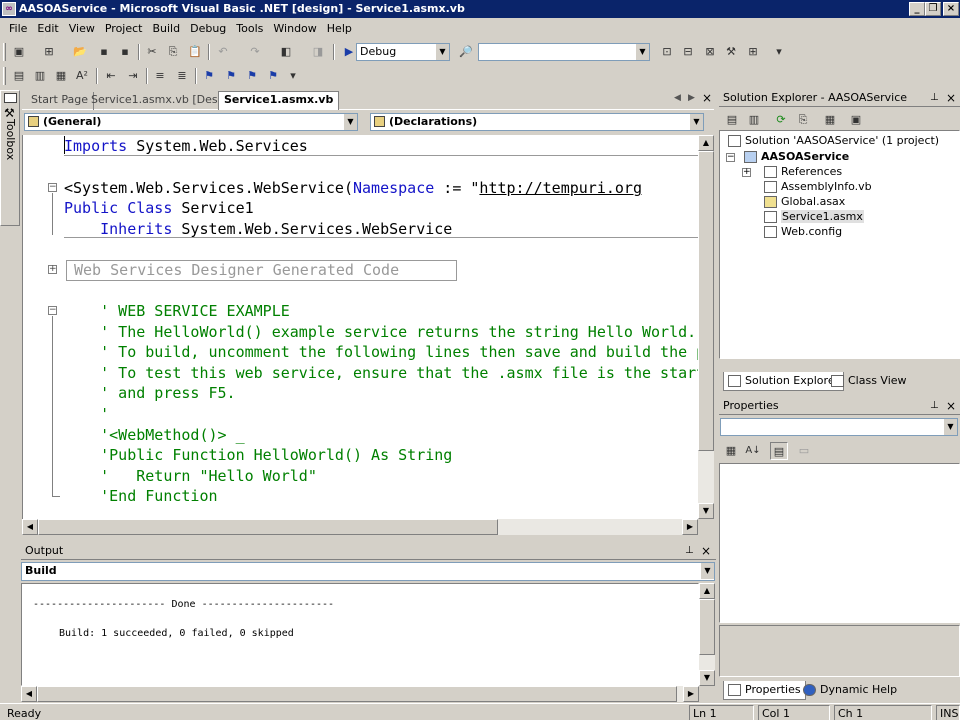 Image resolution: width=960 pixels, height=720 pixels. I want to click on tab-scroll-left-icon: ◀, so click(677, 98).